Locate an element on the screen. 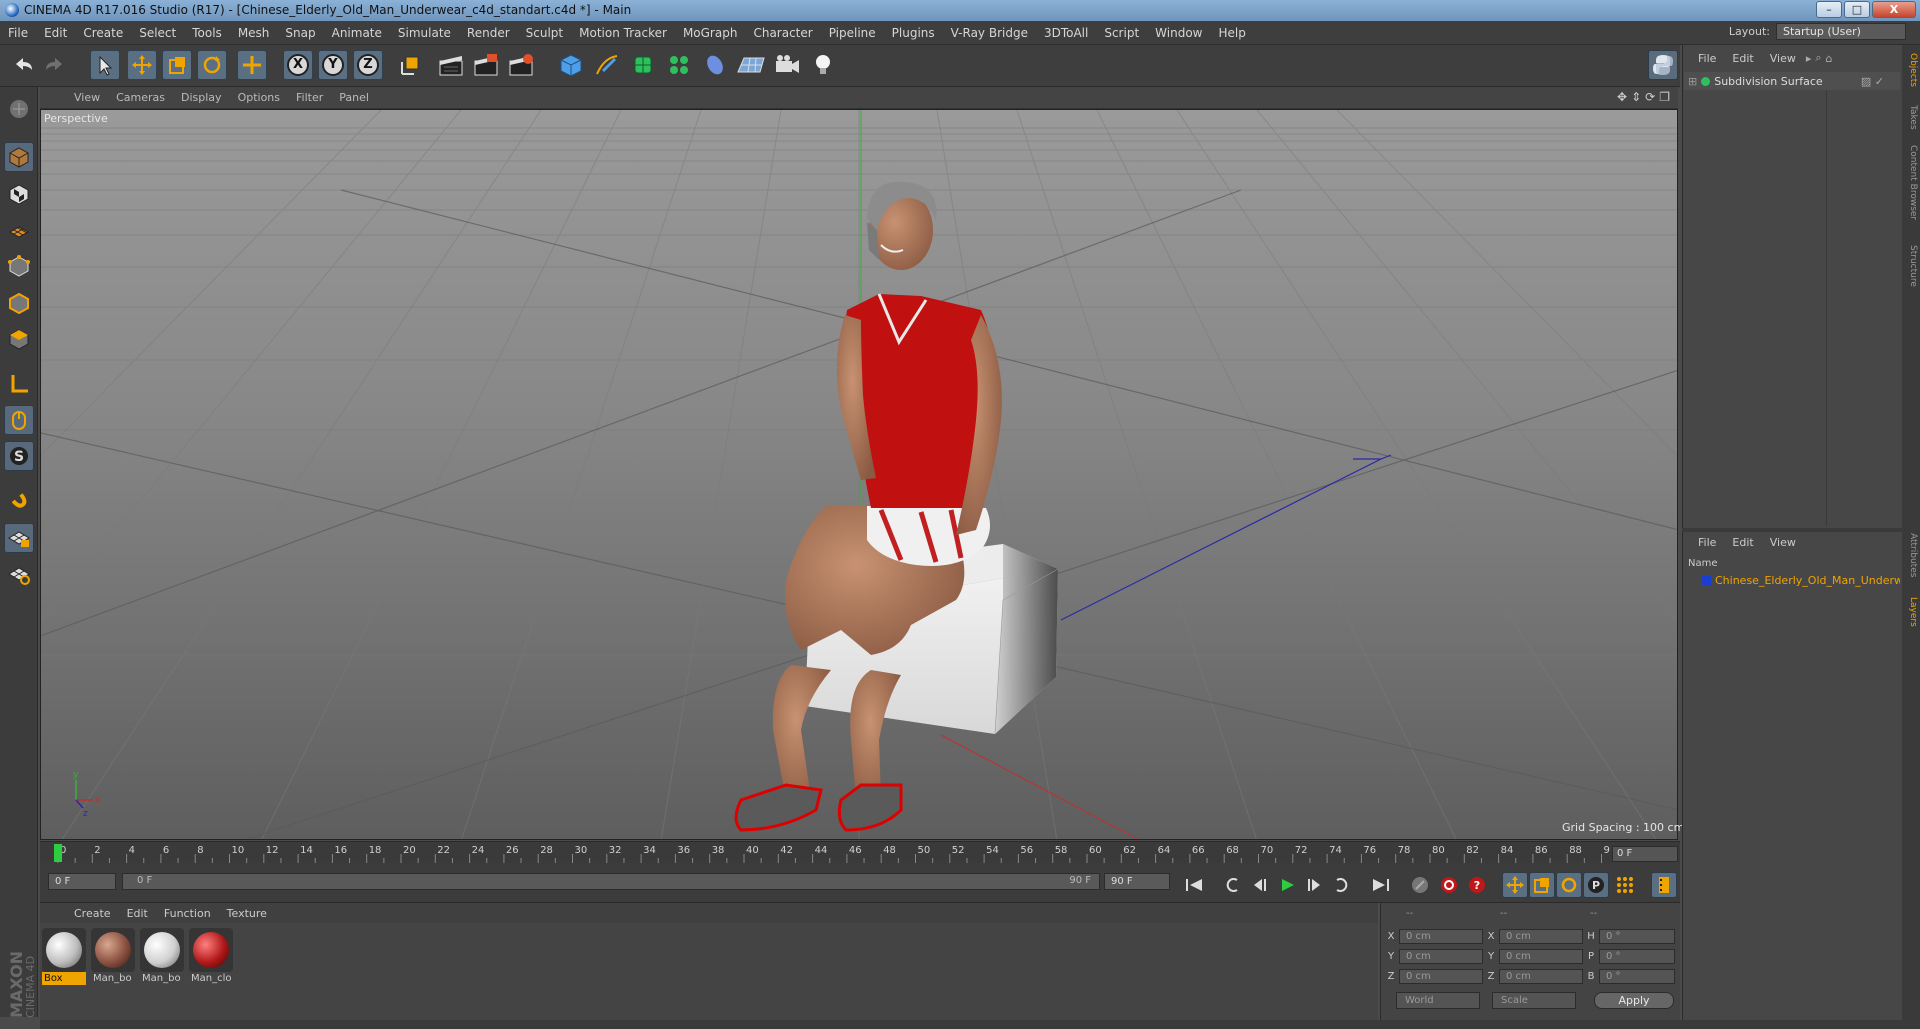 Image resolution: width=1920 pixels, height=1029 pixels. menu-render: Render is located at coordinates (488, 33).